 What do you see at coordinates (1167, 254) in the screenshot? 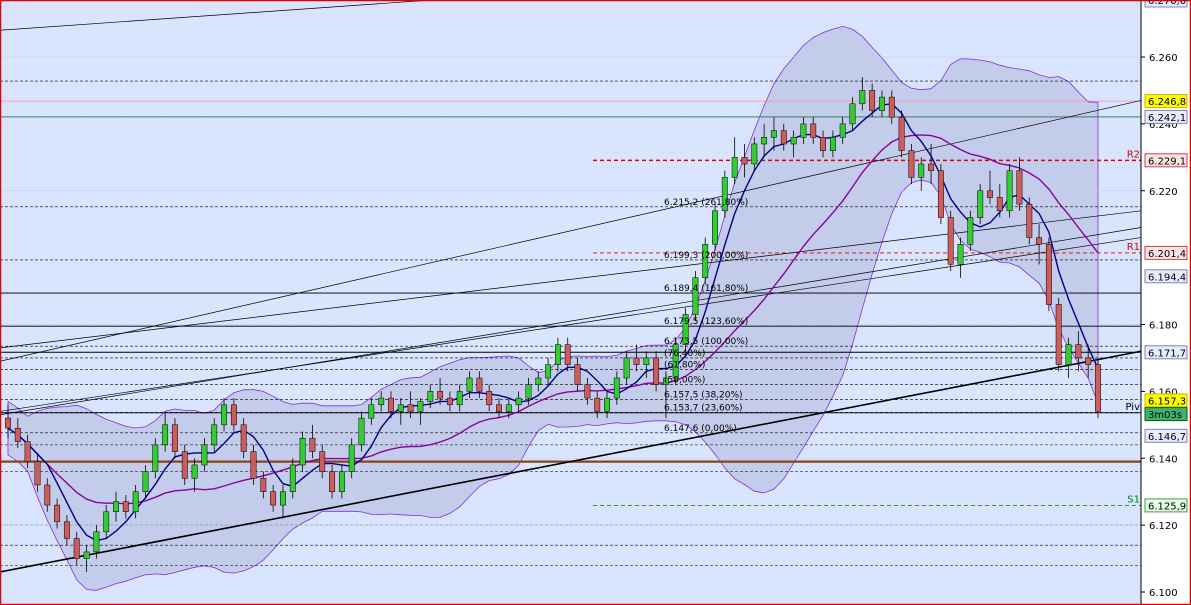
I see `level-label: 6.201,4` at bounding box center [1167, 254].